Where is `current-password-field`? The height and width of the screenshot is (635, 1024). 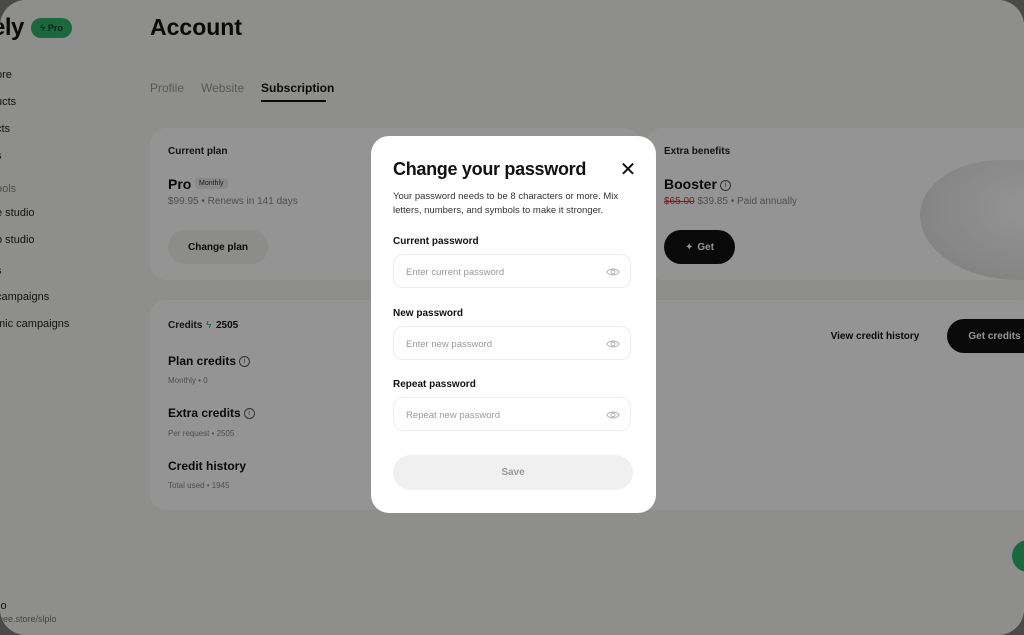
current-password-field is located at coordinates (512, 271).